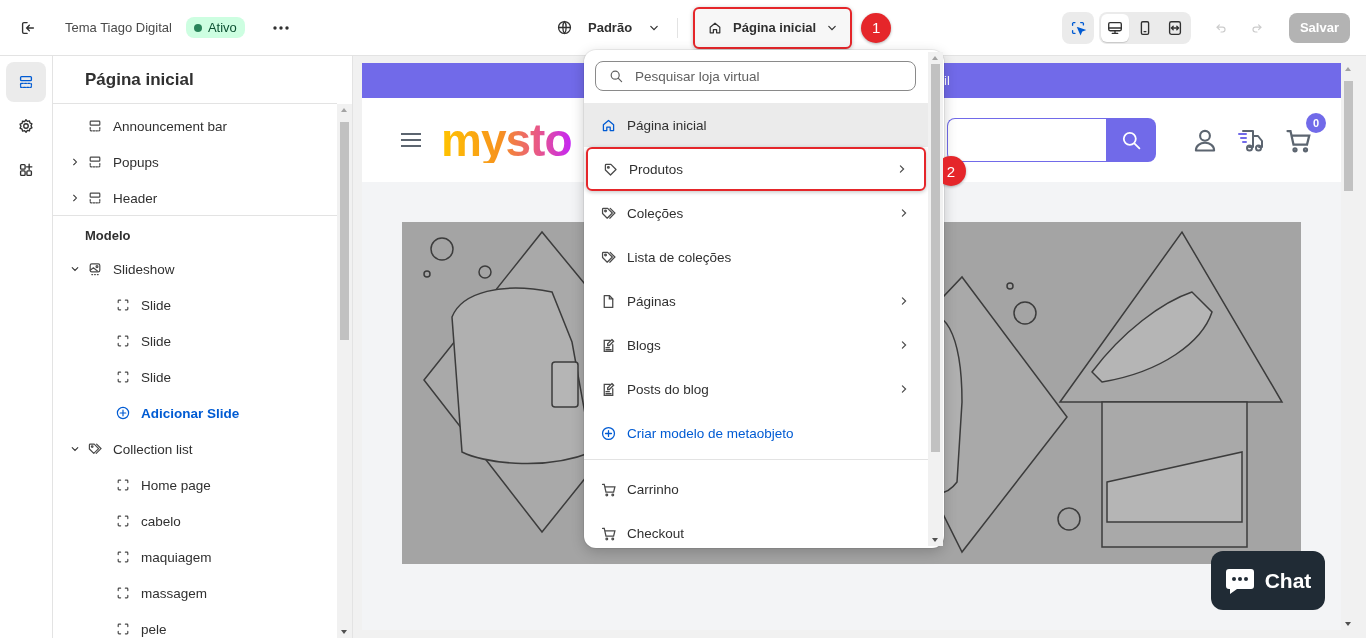 The image size is (1366, 639). What do you see at coordinates (1268, 580) in the screenshot?
I see `chat-button: Chat` at bounding box center [1268, 580].